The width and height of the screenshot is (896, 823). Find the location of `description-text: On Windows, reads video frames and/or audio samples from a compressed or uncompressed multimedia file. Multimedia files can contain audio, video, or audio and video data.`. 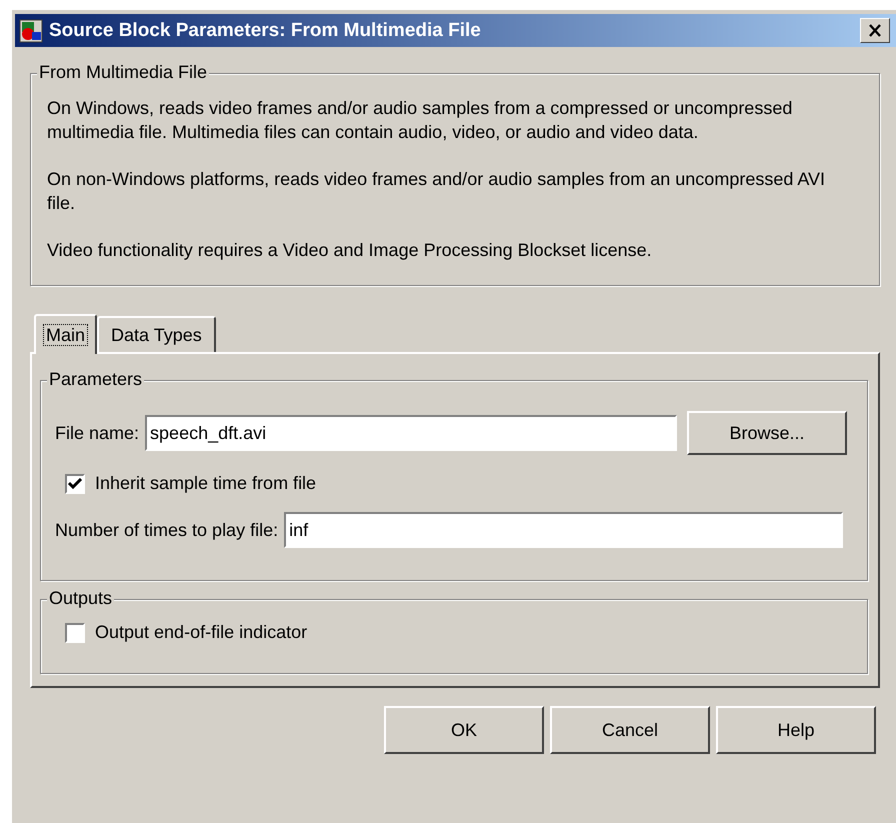

description-text: On Windows, reads video frames and/or audio samples from a compressed or uncompressed multimedia file. Multimedia files can contain audio, video, or audio and video data. is located at coordinates (420, 120).